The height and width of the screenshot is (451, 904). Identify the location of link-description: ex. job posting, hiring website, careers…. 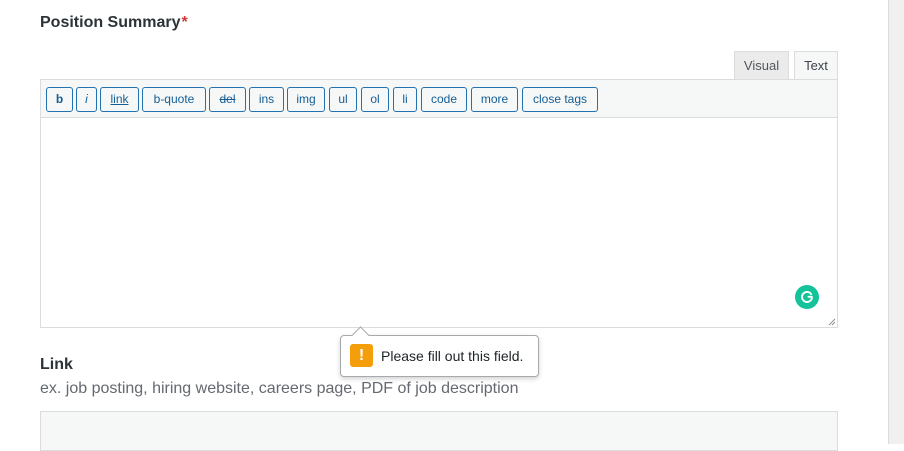
(279, 388).